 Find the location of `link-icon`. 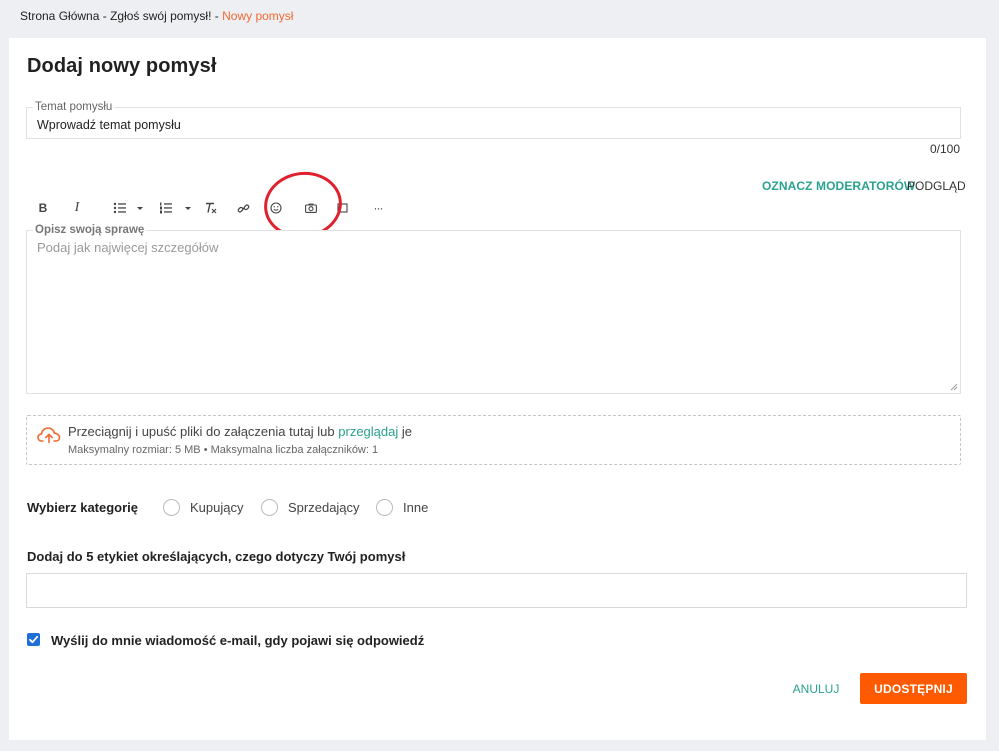

link-icon is located at coordinates (243, 208).